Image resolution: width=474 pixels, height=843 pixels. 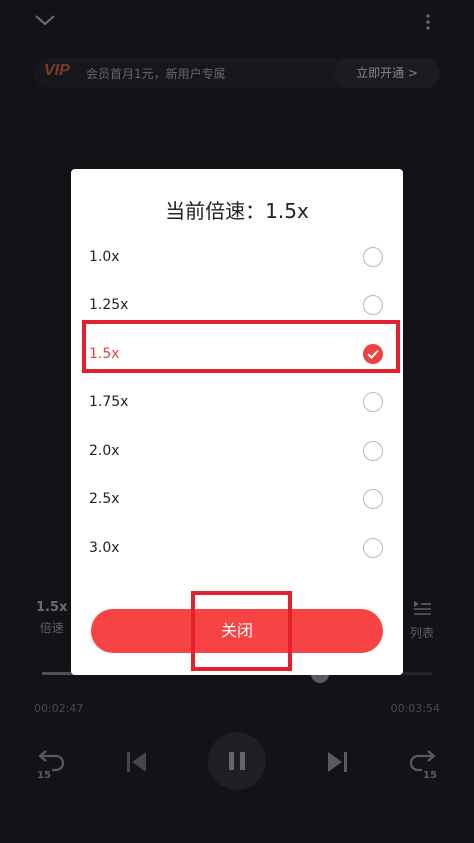 I want to click on highlight-box-close-button, so click(x=241, y=631).